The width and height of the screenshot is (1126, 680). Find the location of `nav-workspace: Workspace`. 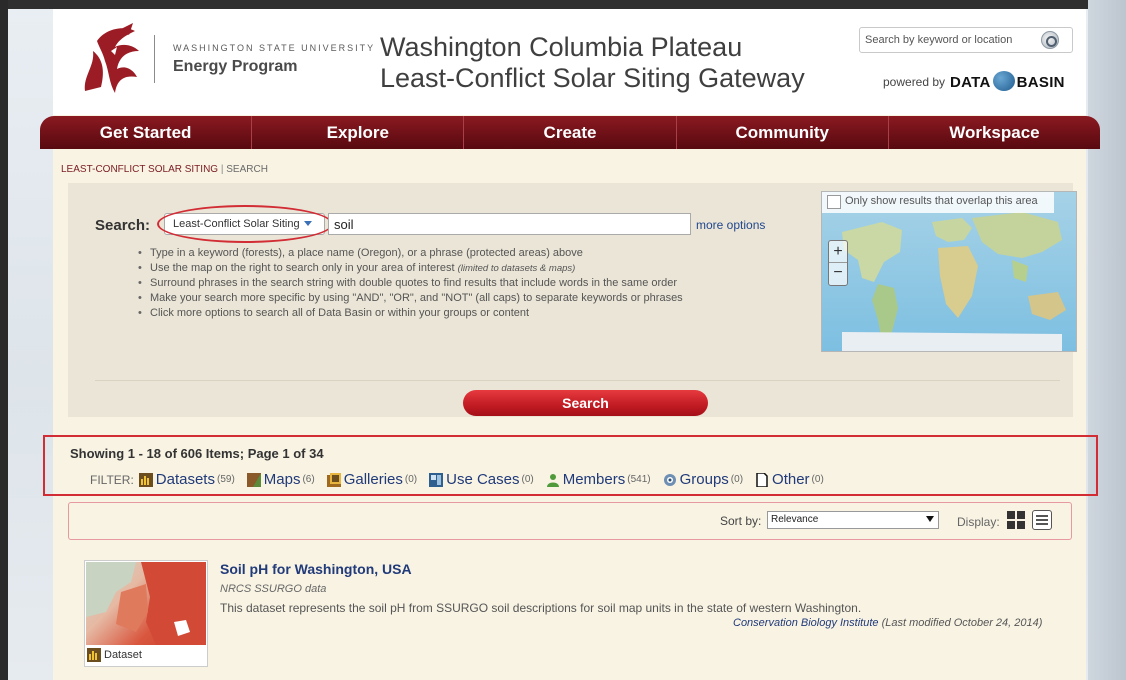

nav-workspace: Workspace is located at coordinates (994, 132).